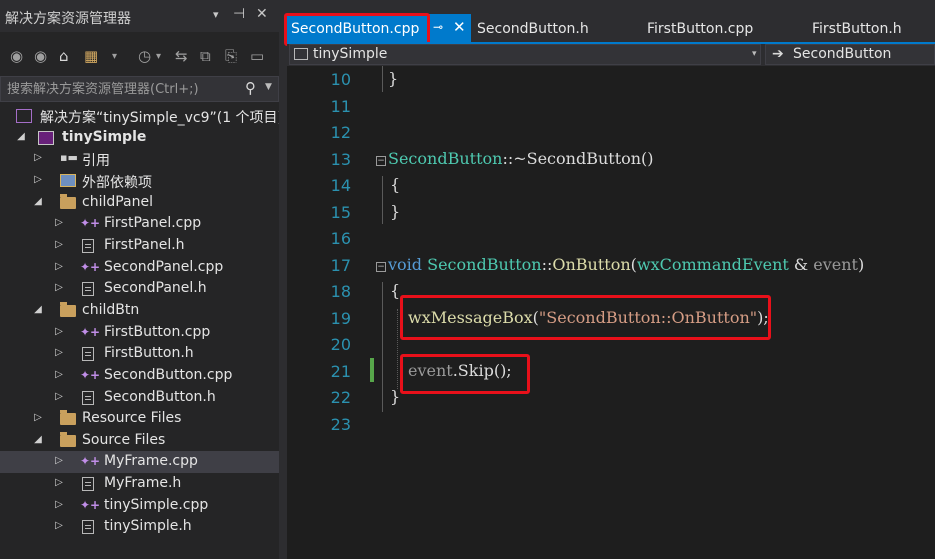 Image resolution: width=935 pixels, height=559 pixels. I want to click on tree-item-external-deps: ▷ 外部依赖项, so click(139, 181).